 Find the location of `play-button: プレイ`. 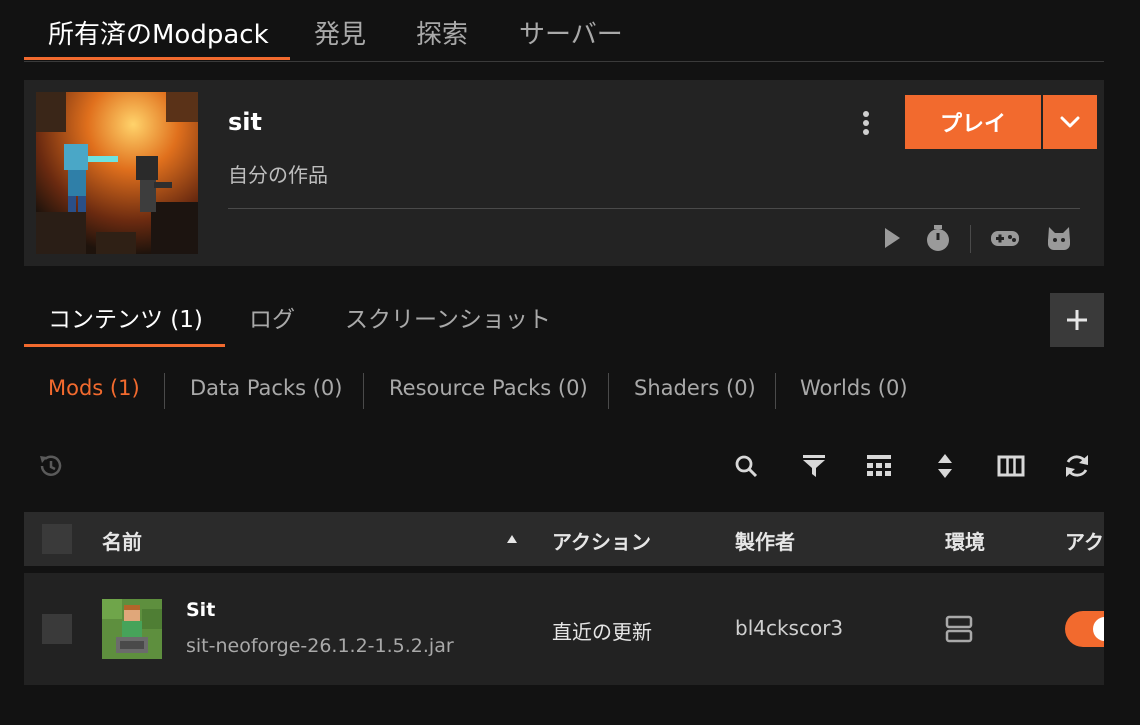

play-button: プレイ is located at coordinates (973, 122).